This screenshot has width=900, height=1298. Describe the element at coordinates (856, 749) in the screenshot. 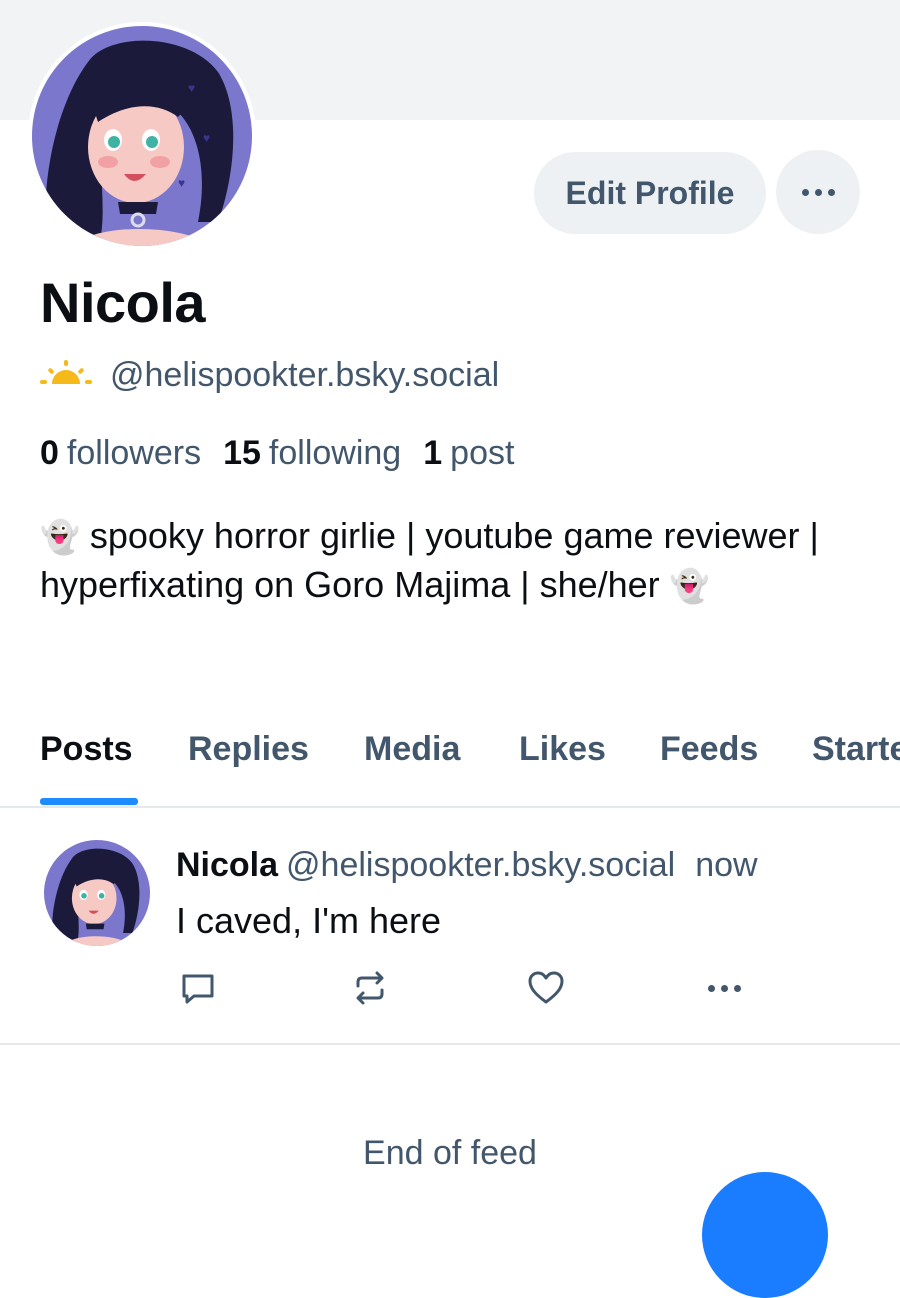

I see `tab-starter-packs: Starter Packs` at that location.